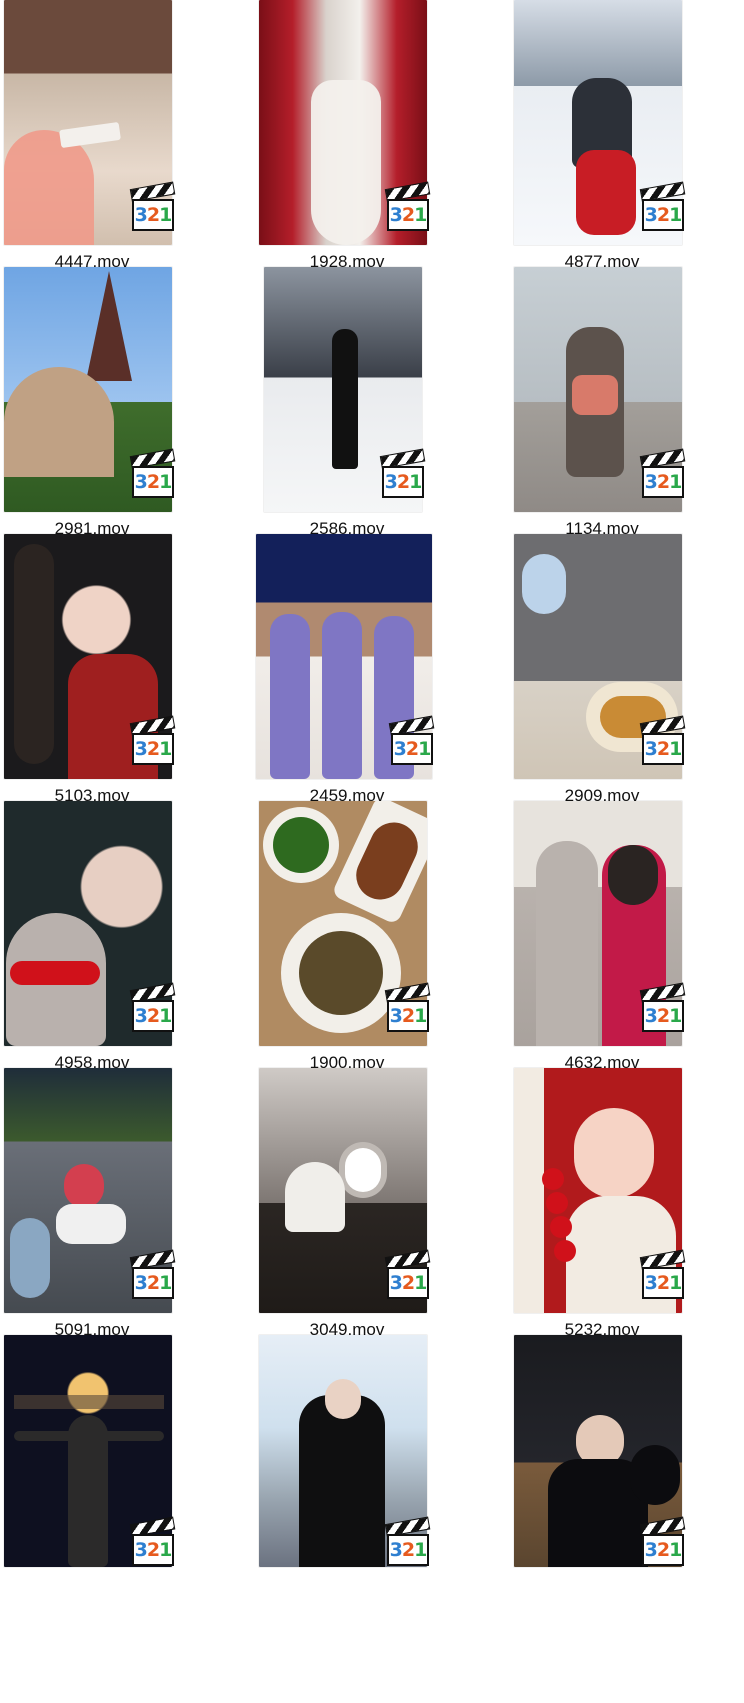  Describe the element at coordinates (375, 674) in the screenshot. I see `file-item: 321 2459.mov` at that location.